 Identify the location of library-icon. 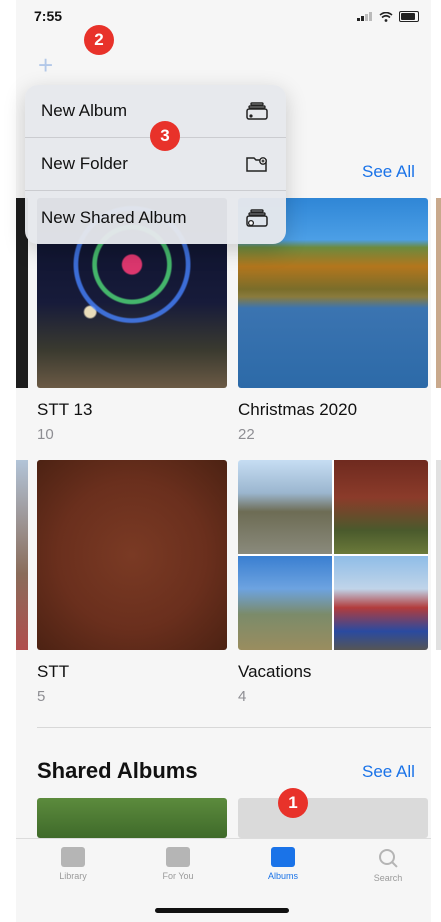
(73, 857).